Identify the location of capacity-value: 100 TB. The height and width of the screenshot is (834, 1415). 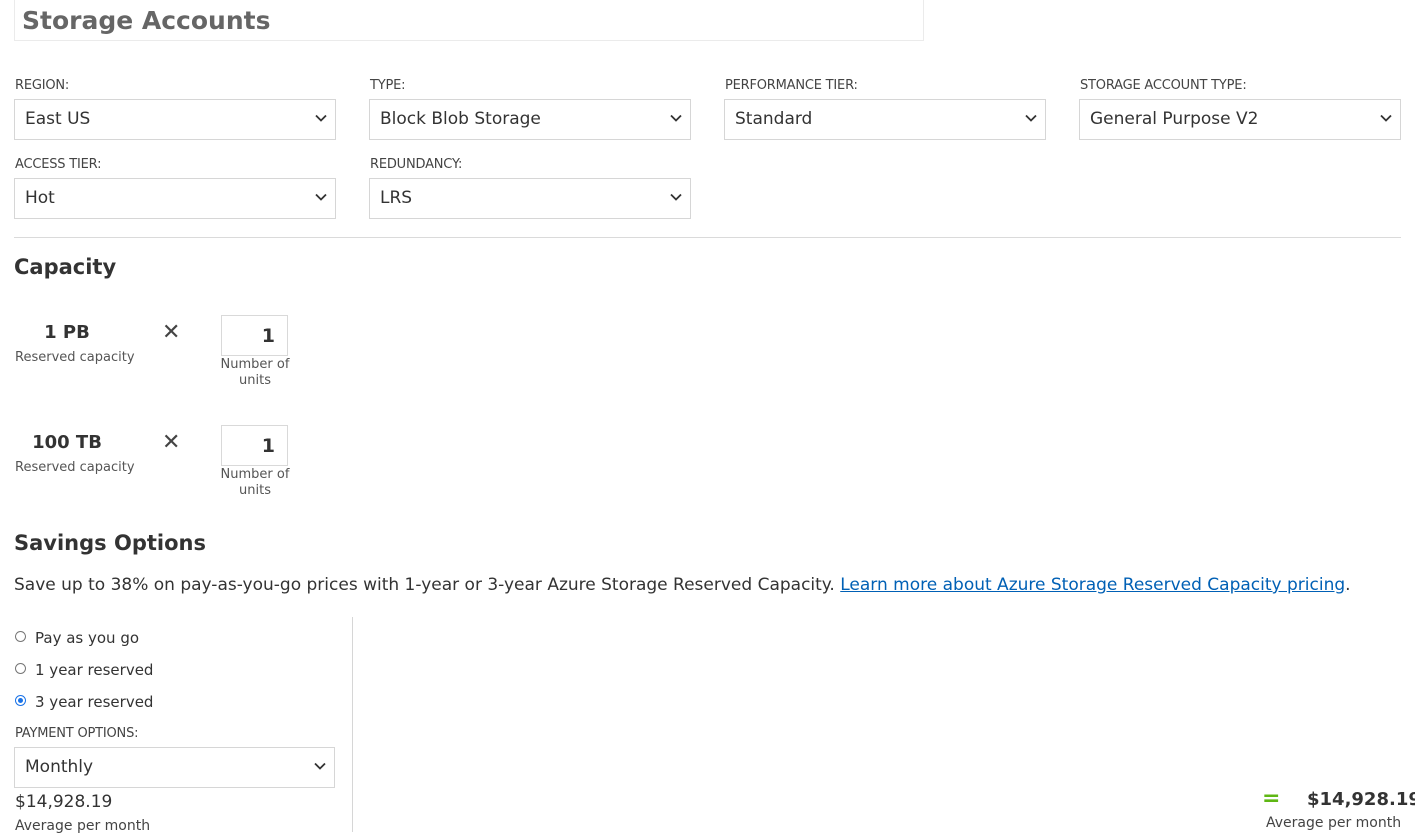
(67, 442).